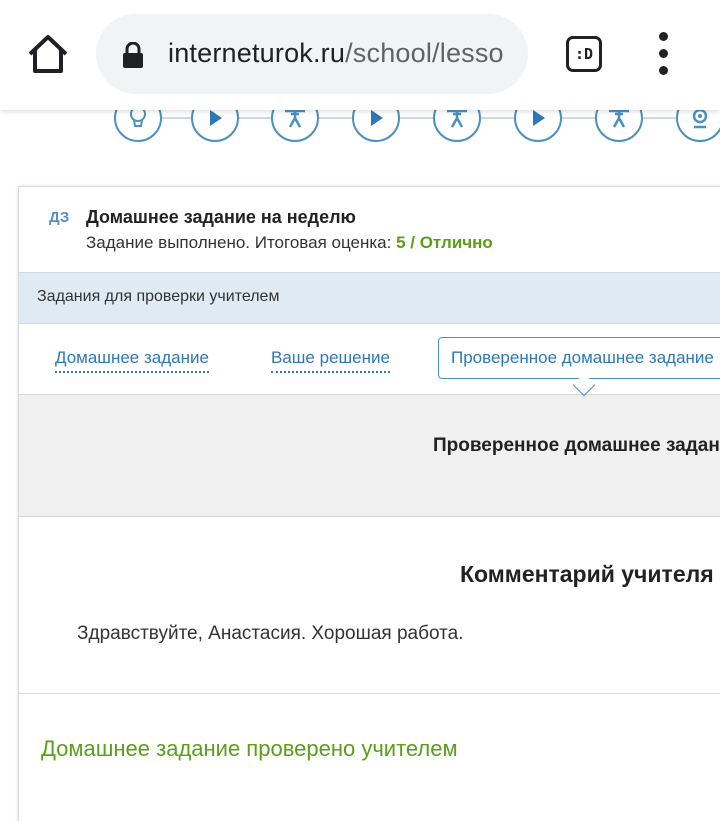  What do you see at coordinates (369, 693) in the screenshot?
I see `section-divider` at bounding box center [369, 693].